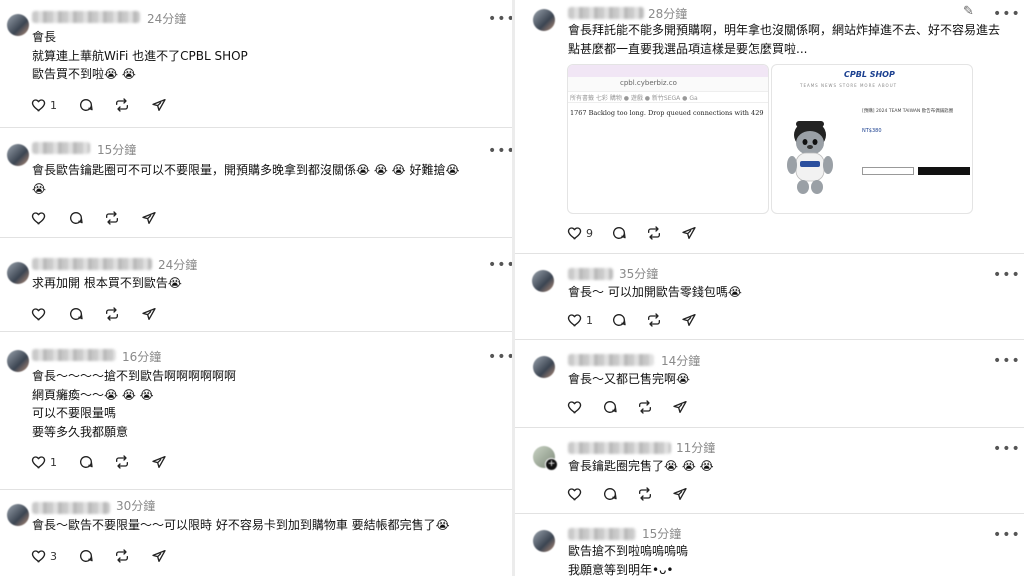 Image resolution: width=1024 pixels, height=576 pixels. I want to click on browser-tab-bar, so click(668, 71).